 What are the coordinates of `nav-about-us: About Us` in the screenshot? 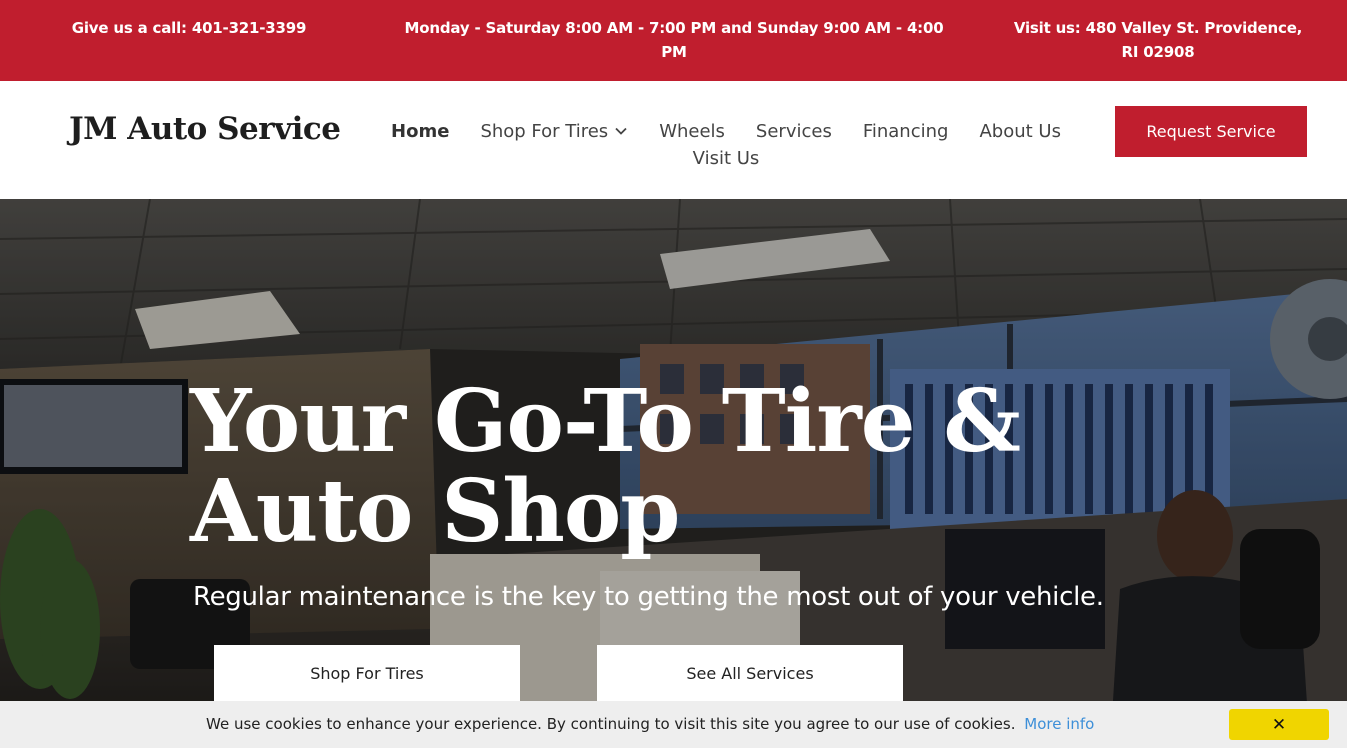 It's located at (1020, 131).